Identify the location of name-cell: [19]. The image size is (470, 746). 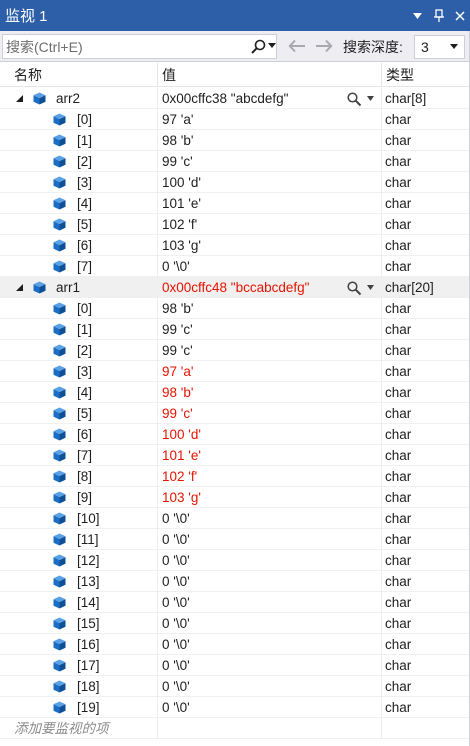
(78, 707).